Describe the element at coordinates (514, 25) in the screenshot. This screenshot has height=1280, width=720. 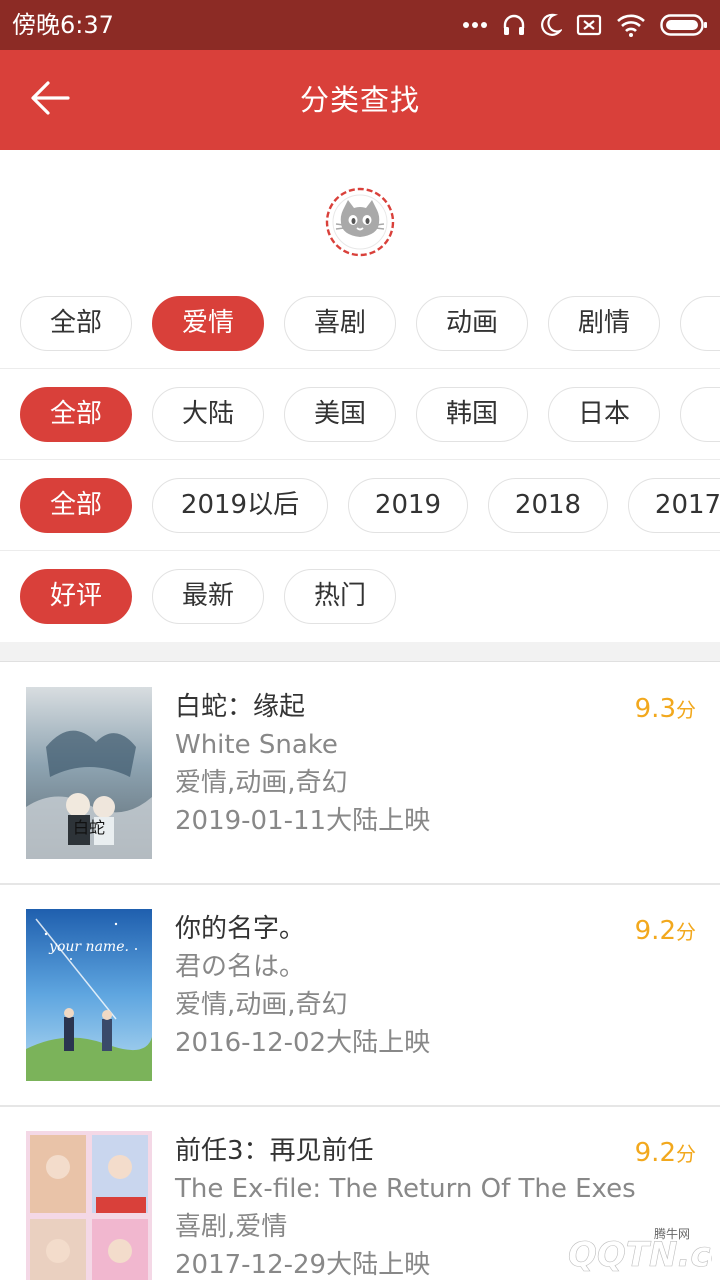
I see `headphones-icon` at that location.